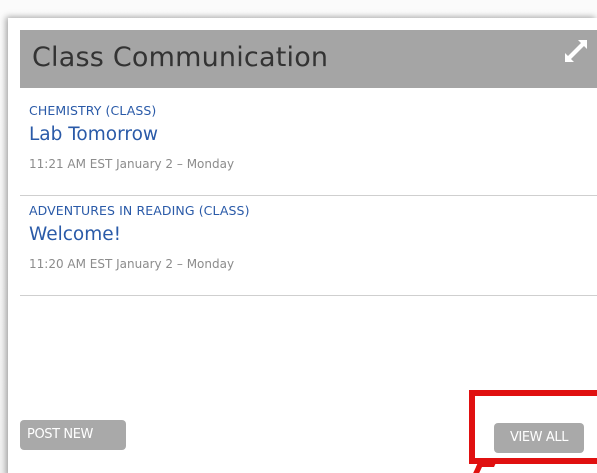 Image resolution: width=597 pixels, height=473 pixels. I want to click on message-timestamp: 11:21 AM EST January 2 – Monday, so click(132, 164).